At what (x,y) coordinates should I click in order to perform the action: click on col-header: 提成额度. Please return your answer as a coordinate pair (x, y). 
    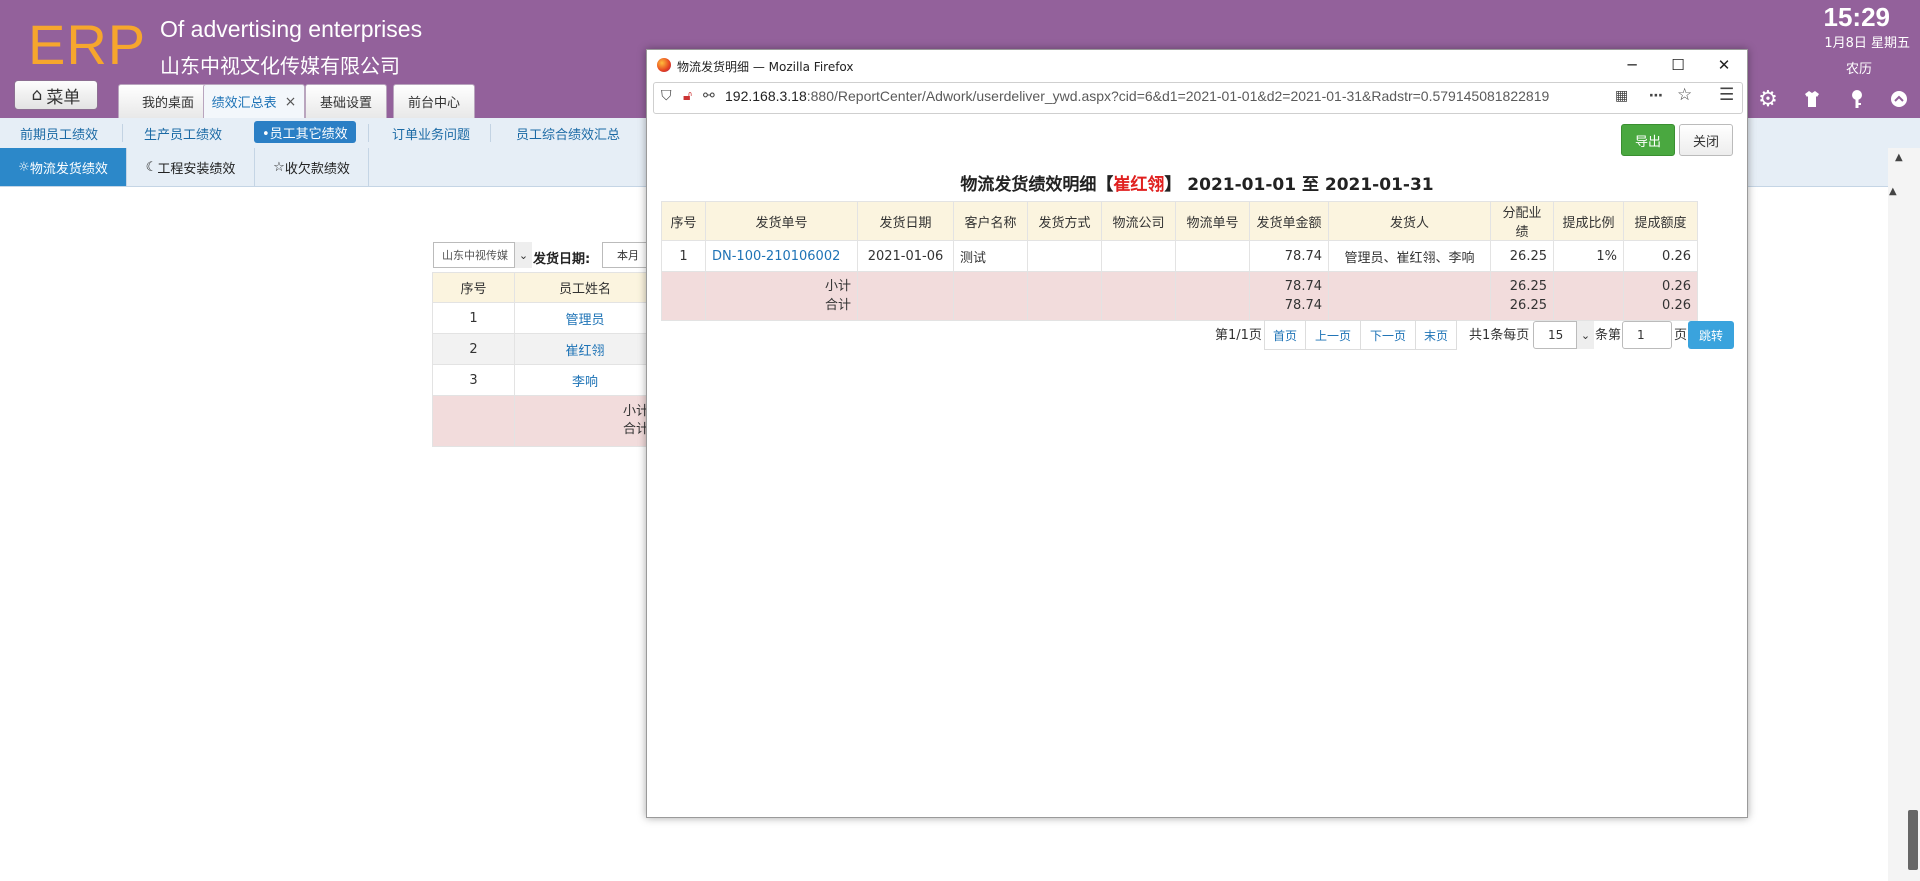
    Looking at the image, I should click on (1660, 221).